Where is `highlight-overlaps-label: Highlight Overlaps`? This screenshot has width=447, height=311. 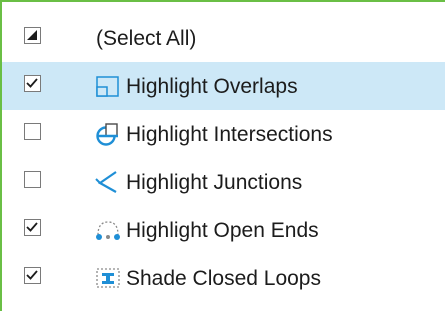 highlight-overlaps-label: Highlight Overlaps is located at coordinates (212, 86).